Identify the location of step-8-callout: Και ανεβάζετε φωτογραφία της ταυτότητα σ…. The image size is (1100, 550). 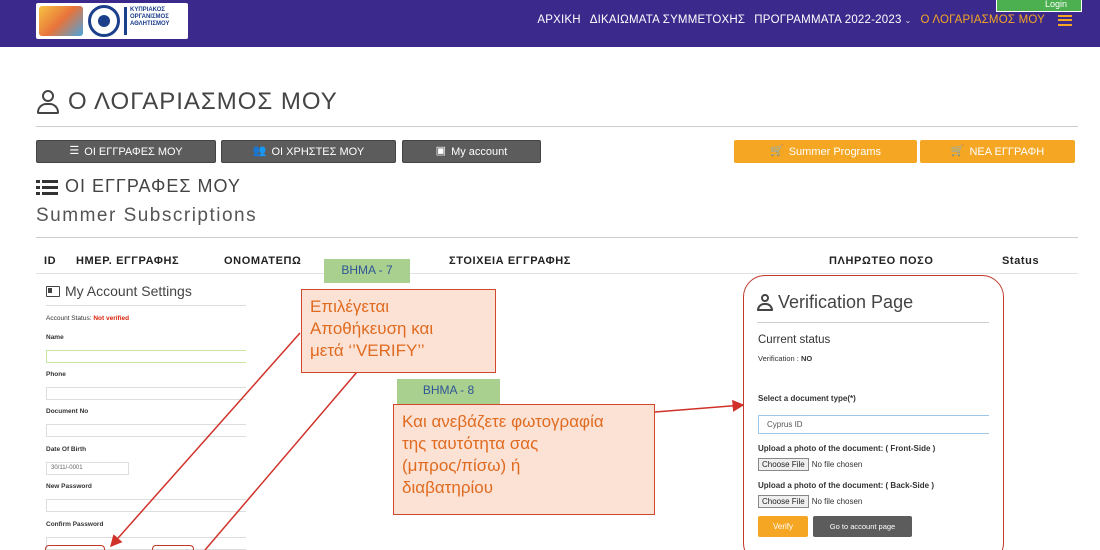
(524, 459).